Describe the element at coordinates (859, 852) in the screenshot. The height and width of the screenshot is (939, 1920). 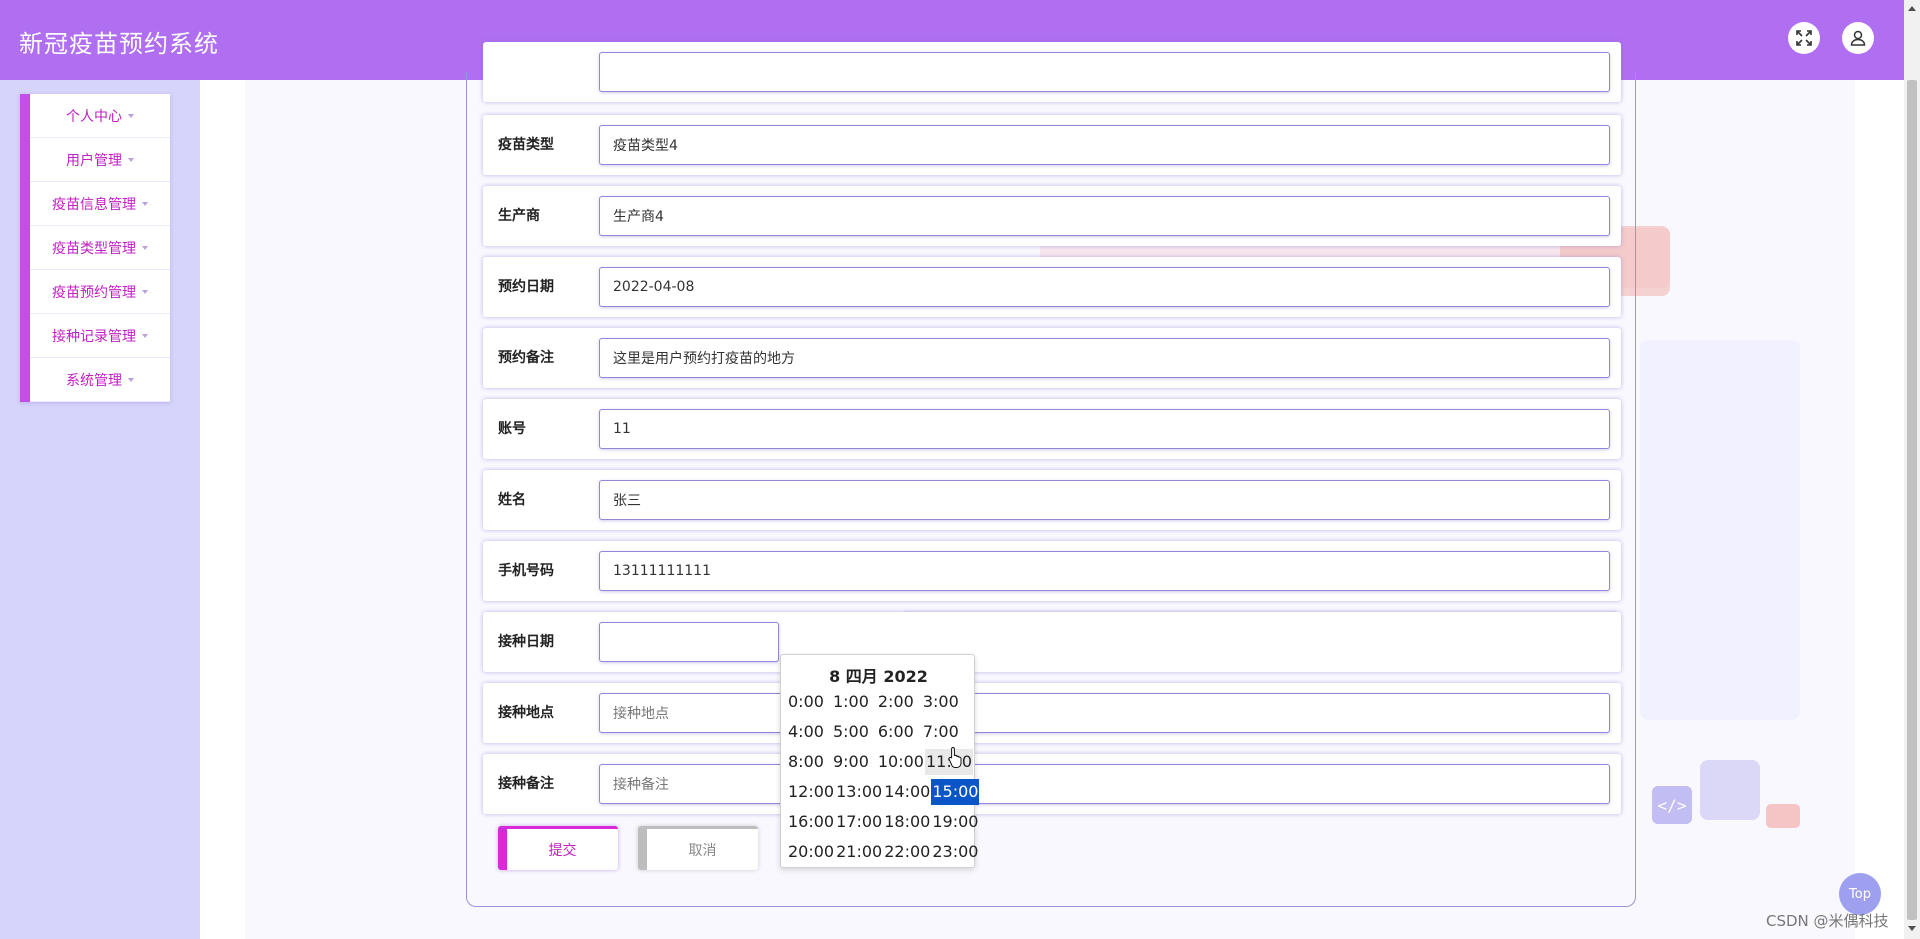
I see `time-option: 21:00` at that location.